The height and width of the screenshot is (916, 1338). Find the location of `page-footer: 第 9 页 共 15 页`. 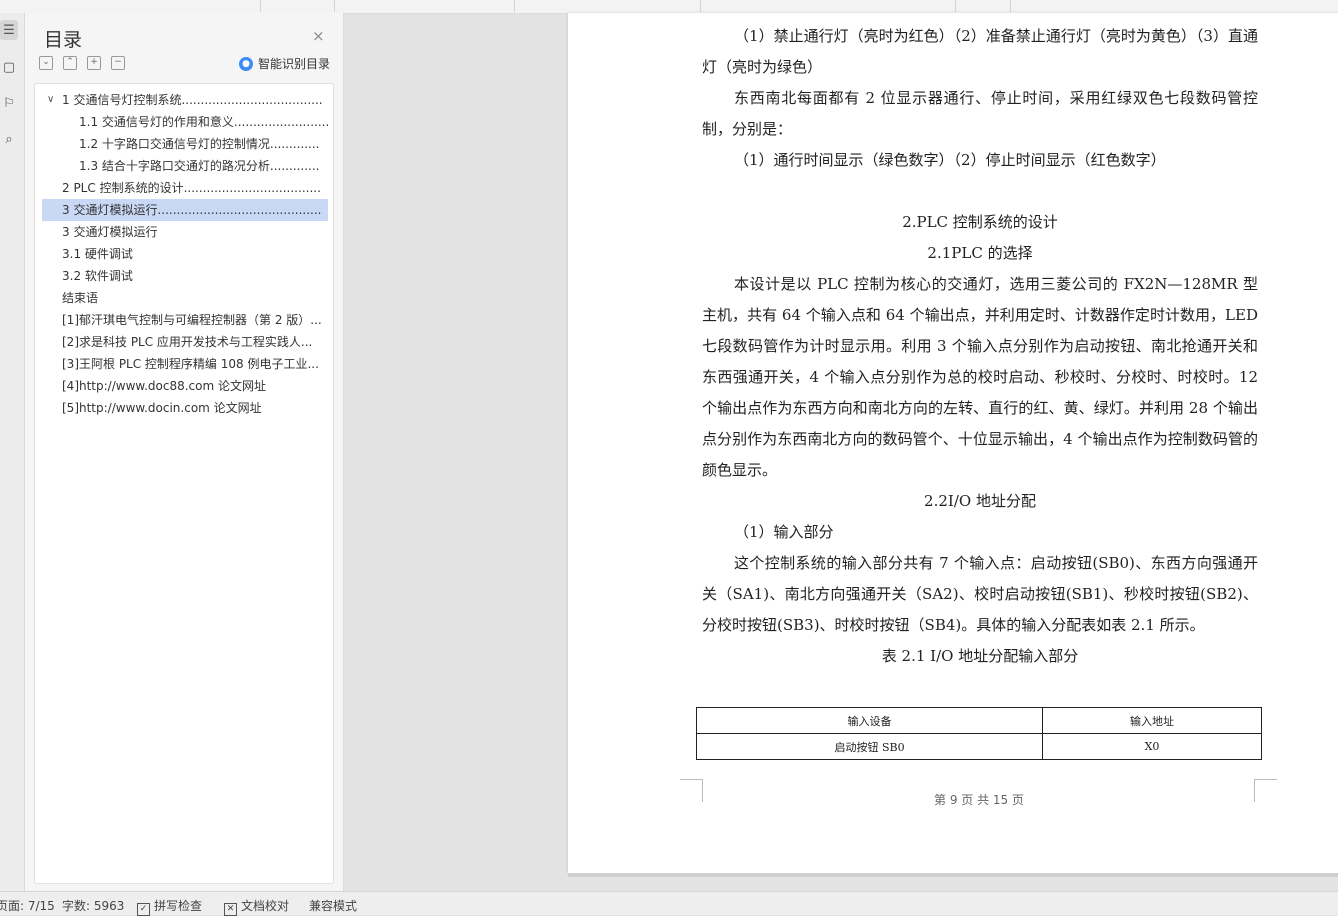

page-footer: 第 9 页 共 15 页 is located at coordinates (979, 800).